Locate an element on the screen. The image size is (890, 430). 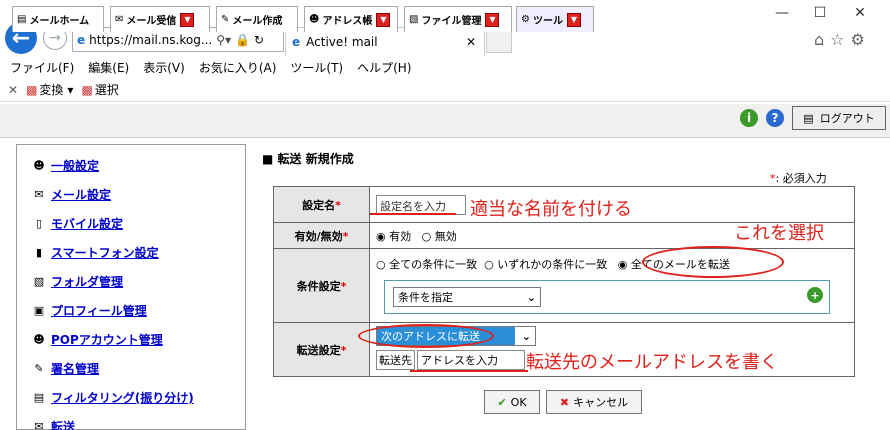
menu-view: 表示(V) is located at coordinates (164, 67).